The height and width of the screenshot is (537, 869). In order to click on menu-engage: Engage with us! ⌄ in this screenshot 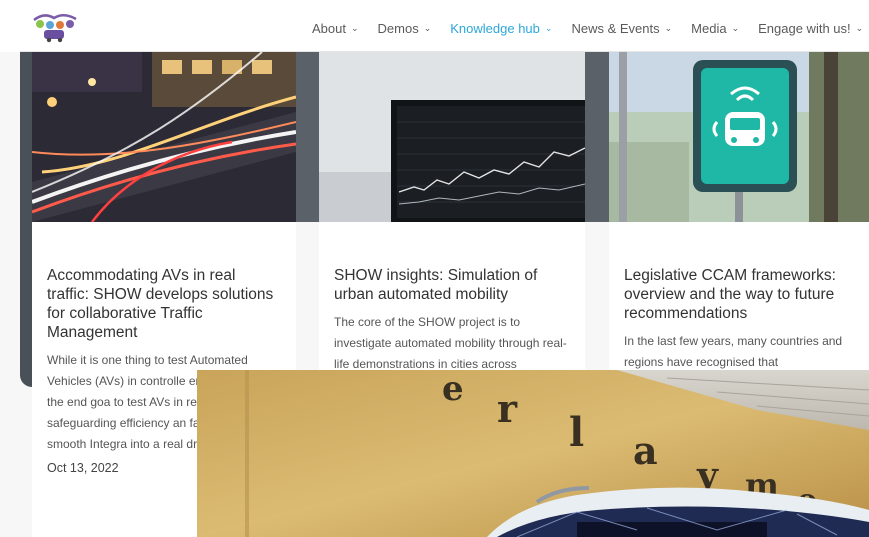, I will do `click(810, 28)`.